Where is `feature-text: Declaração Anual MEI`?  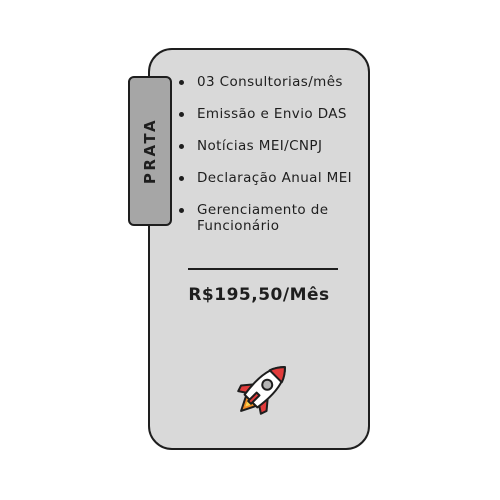
feature-text: Declaração Anual MEI is located at coordinates (275, 178).